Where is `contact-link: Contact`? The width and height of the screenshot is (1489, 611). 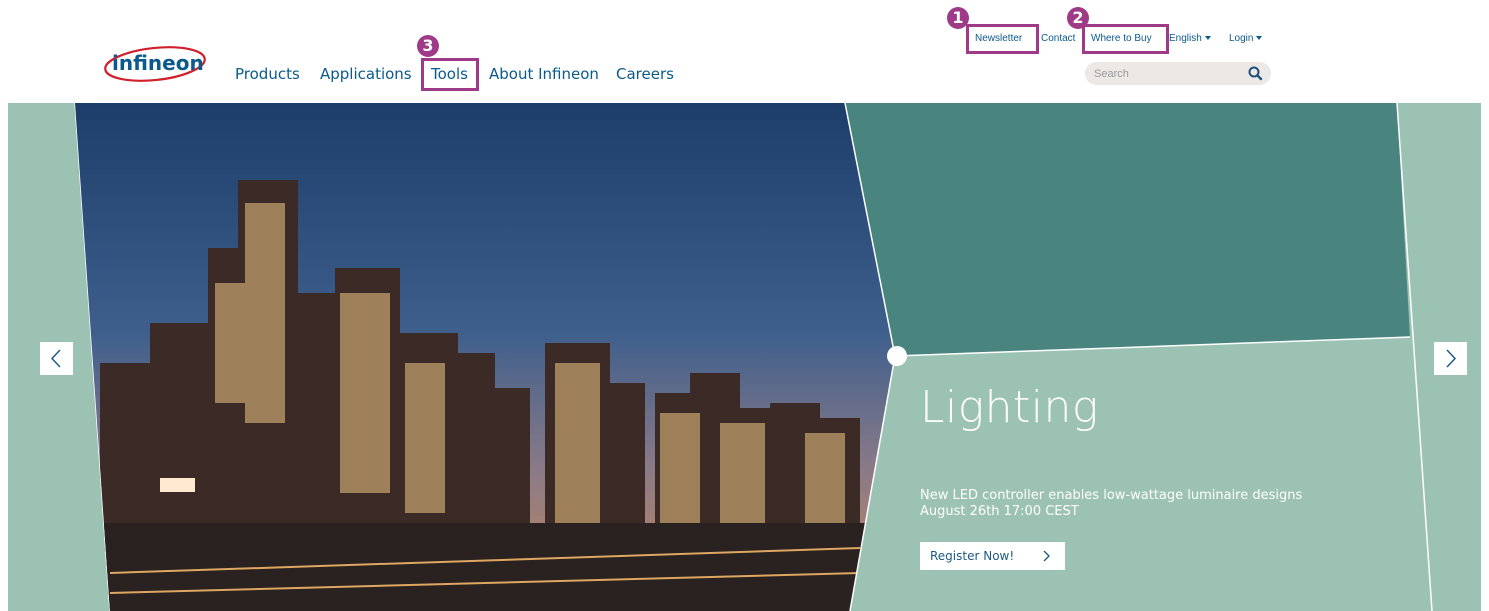 contact-link: Contact is located at coordinates (1058, 39).